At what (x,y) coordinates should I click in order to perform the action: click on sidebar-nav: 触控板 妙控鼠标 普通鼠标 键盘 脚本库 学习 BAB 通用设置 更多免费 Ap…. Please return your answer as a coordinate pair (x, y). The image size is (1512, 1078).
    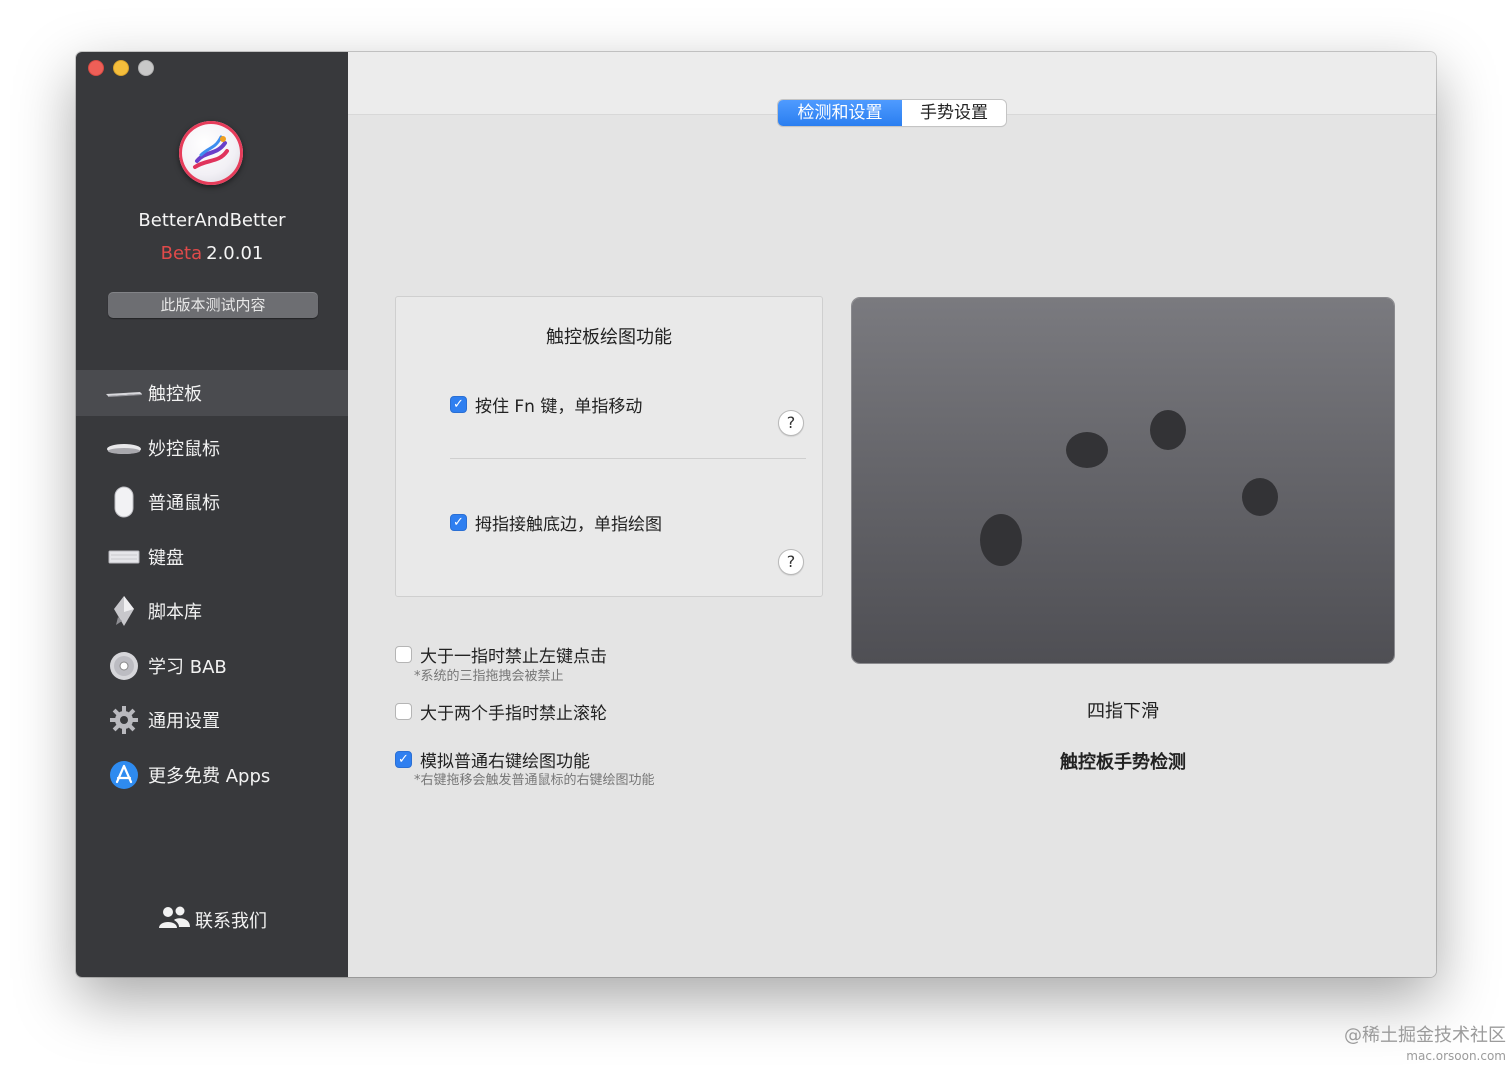
    Looking at the image, I should click on (212, 588).